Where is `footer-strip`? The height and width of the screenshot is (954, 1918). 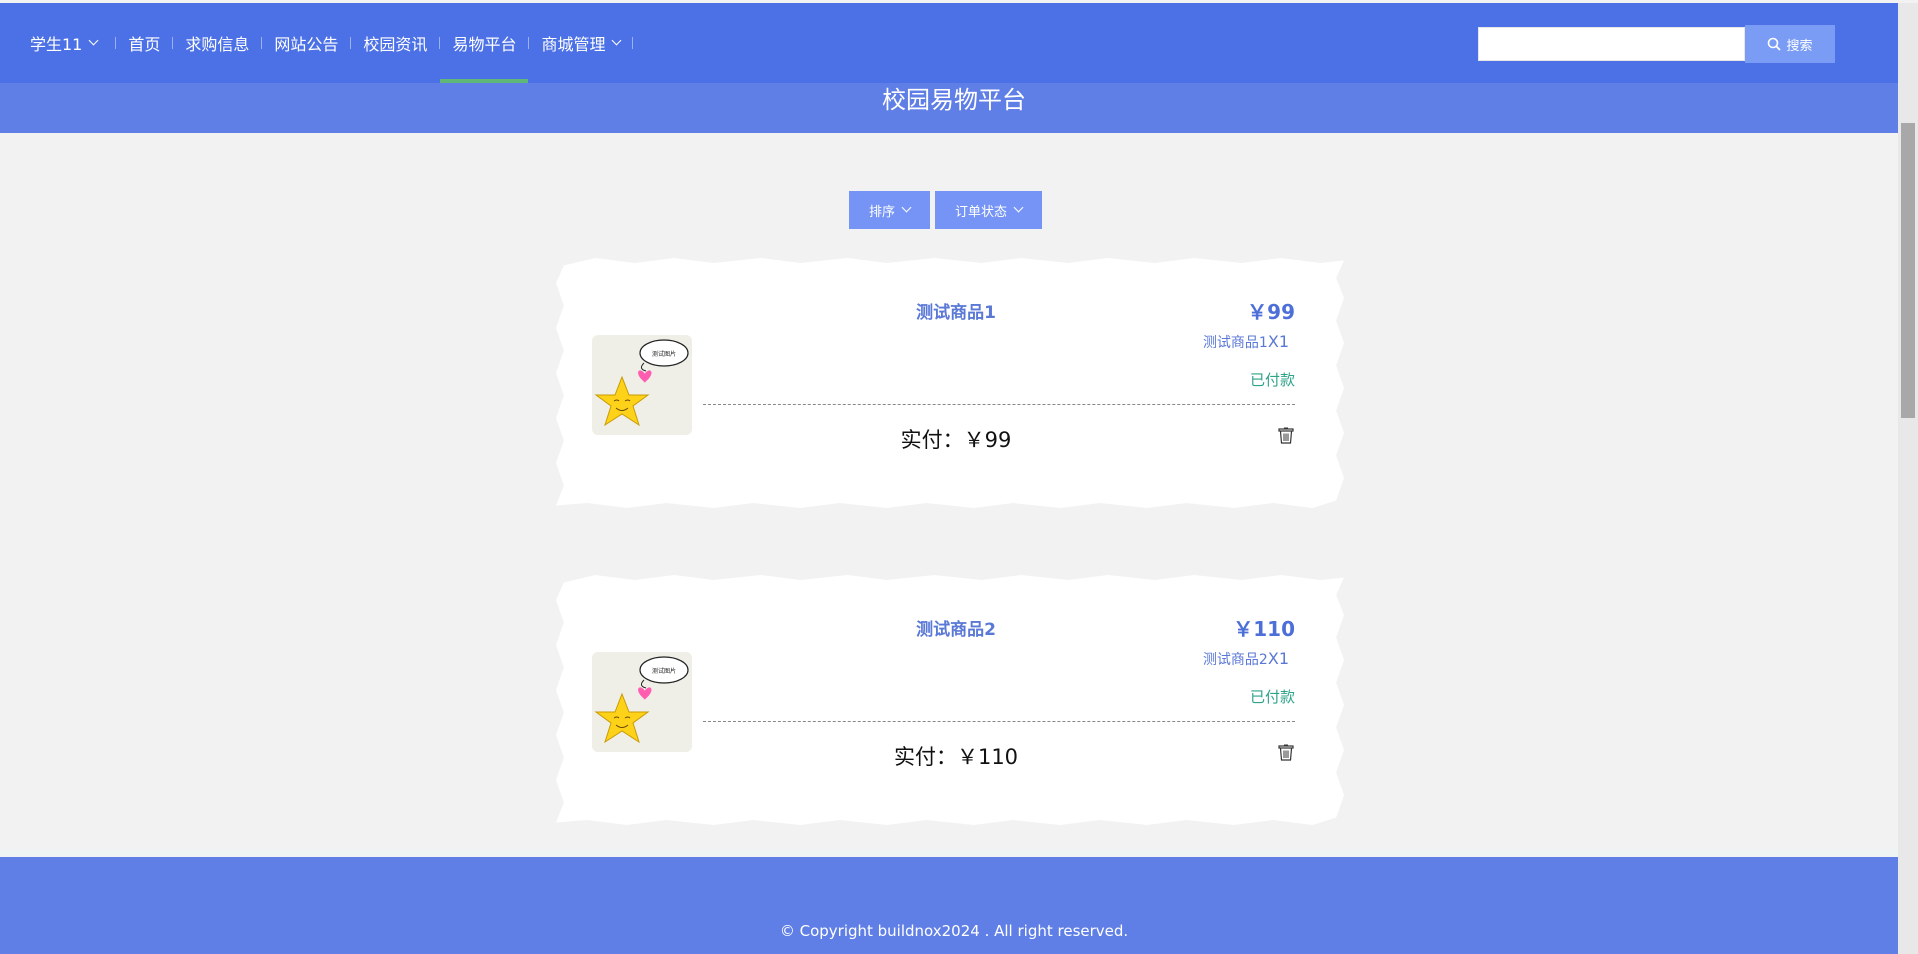
footer-strip is located at coordinates (954, 853).